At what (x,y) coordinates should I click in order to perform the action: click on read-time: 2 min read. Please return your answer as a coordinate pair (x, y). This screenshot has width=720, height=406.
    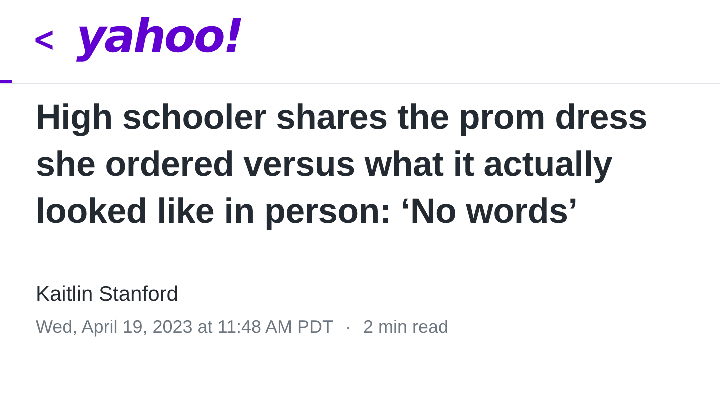
    Looking at the image, I should click on (406, 327).